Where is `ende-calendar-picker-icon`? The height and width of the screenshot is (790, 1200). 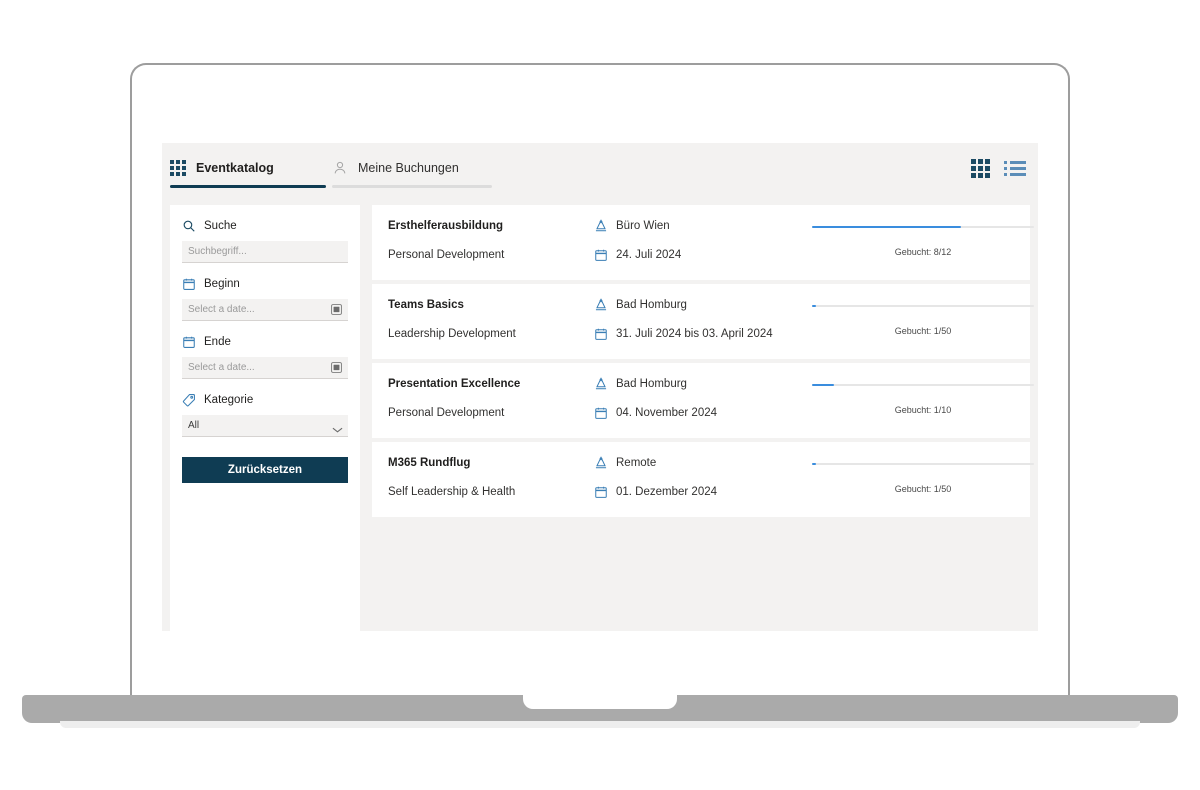 ende-calendar-picker-icon is located at coordinates (336, 370).